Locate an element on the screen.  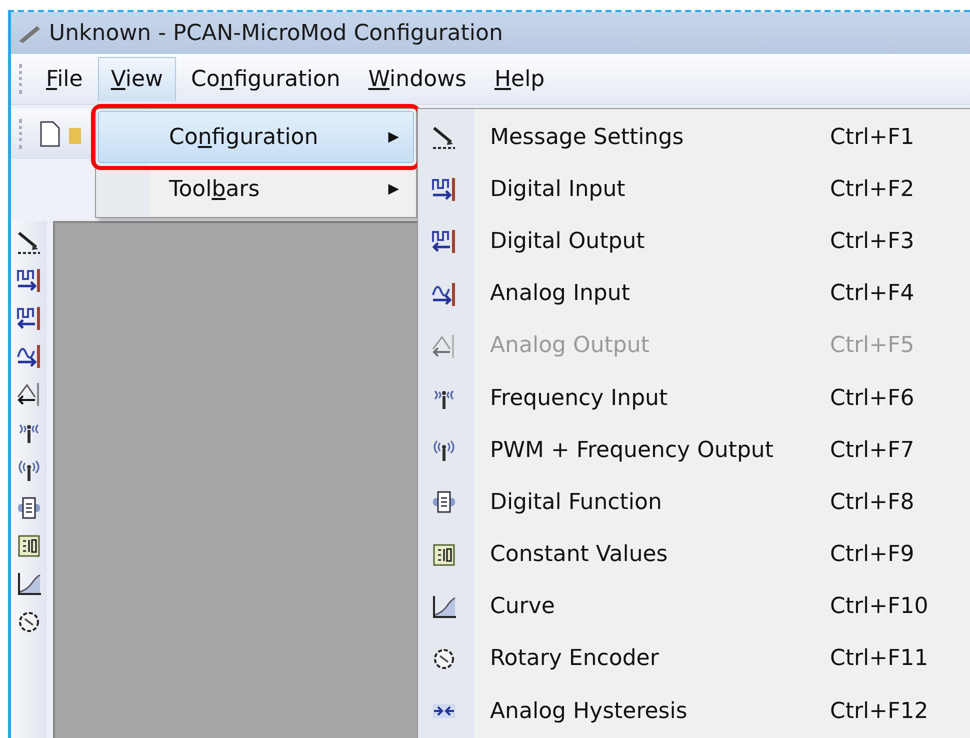
menu-item: Configuration is located at coordinates (266, 79).